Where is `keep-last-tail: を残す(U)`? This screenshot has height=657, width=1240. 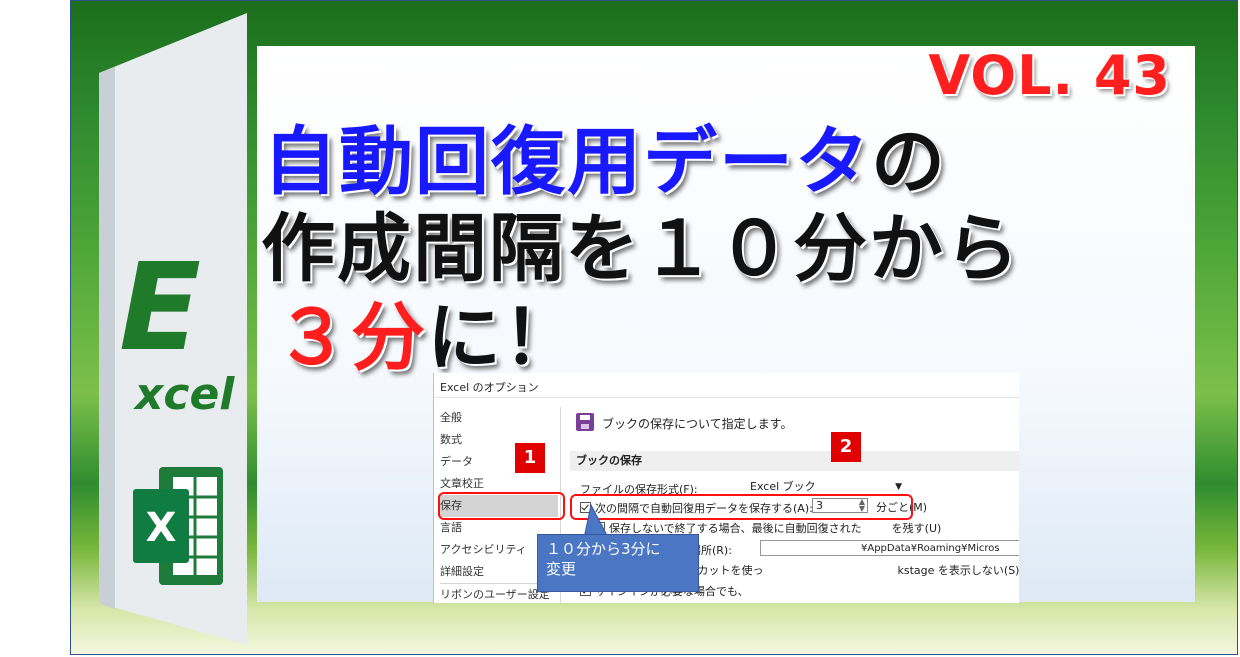 keep-last-tail: を残す(U) is located at coordinates (916, 528).